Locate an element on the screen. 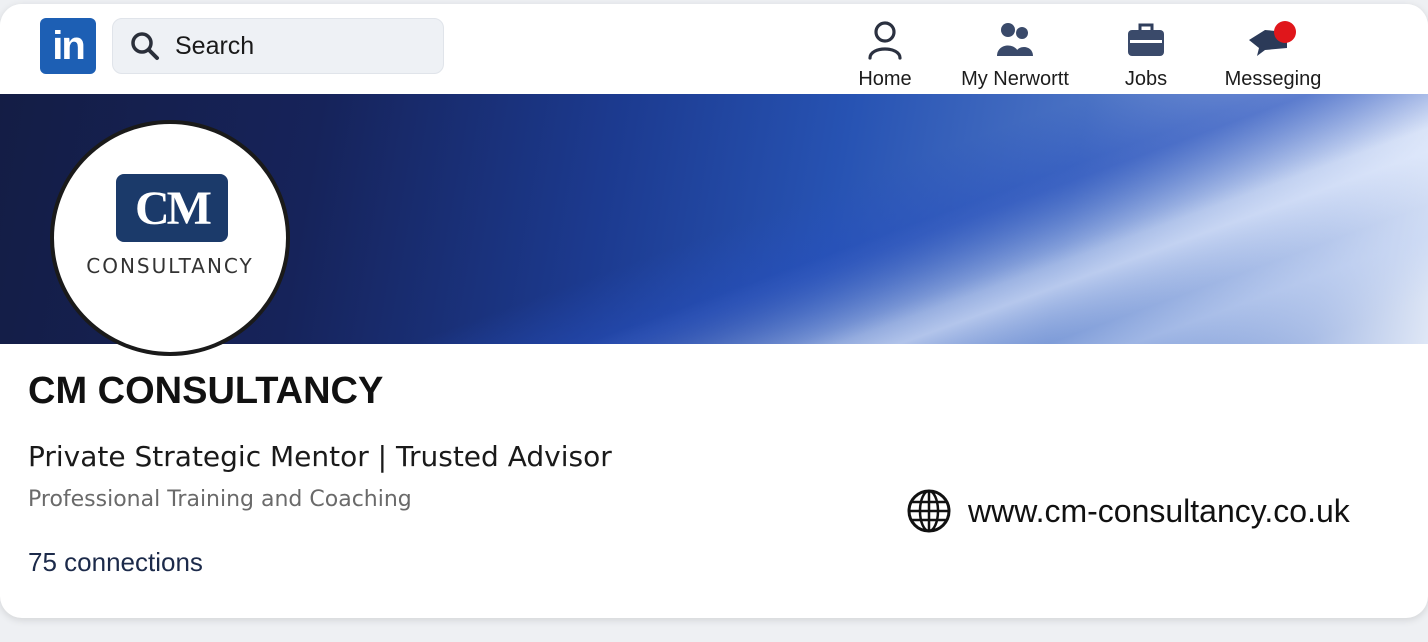 The image size is (1428, 642). website-url: www.cm-consultancy.co.uk is located at coordinates (1159, 510).